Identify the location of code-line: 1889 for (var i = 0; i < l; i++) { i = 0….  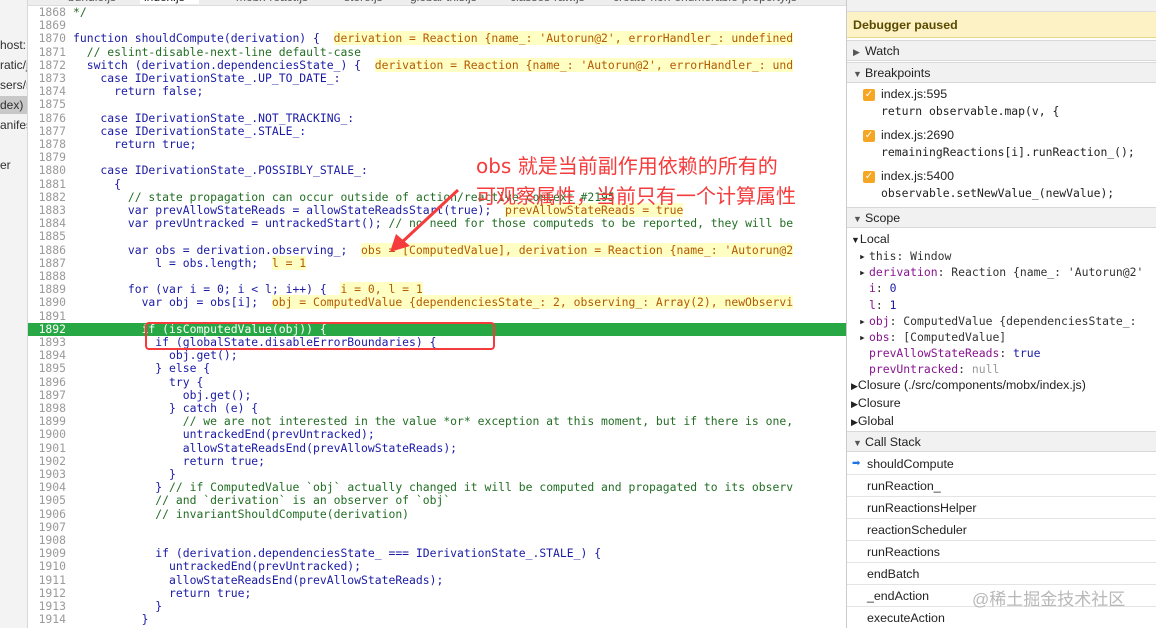
(437, 289).